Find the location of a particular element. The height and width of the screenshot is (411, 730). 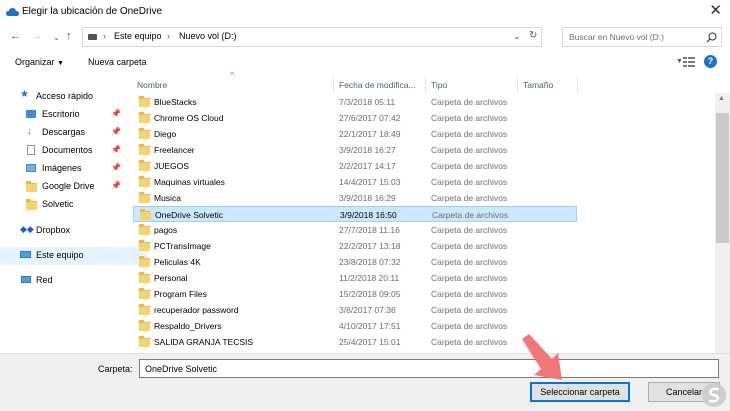

sidebar-item-acceso-rapido: ★ Acceso rápido is located at coordinates (65, 97).